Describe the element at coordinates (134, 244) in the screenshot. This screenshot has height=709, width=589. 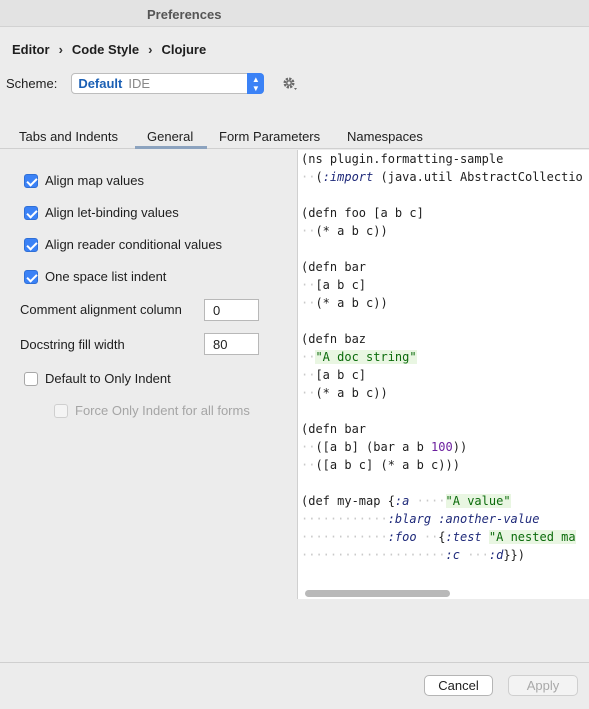
I see `align-reader-conditional-label: Align reader conditional values` at that location.